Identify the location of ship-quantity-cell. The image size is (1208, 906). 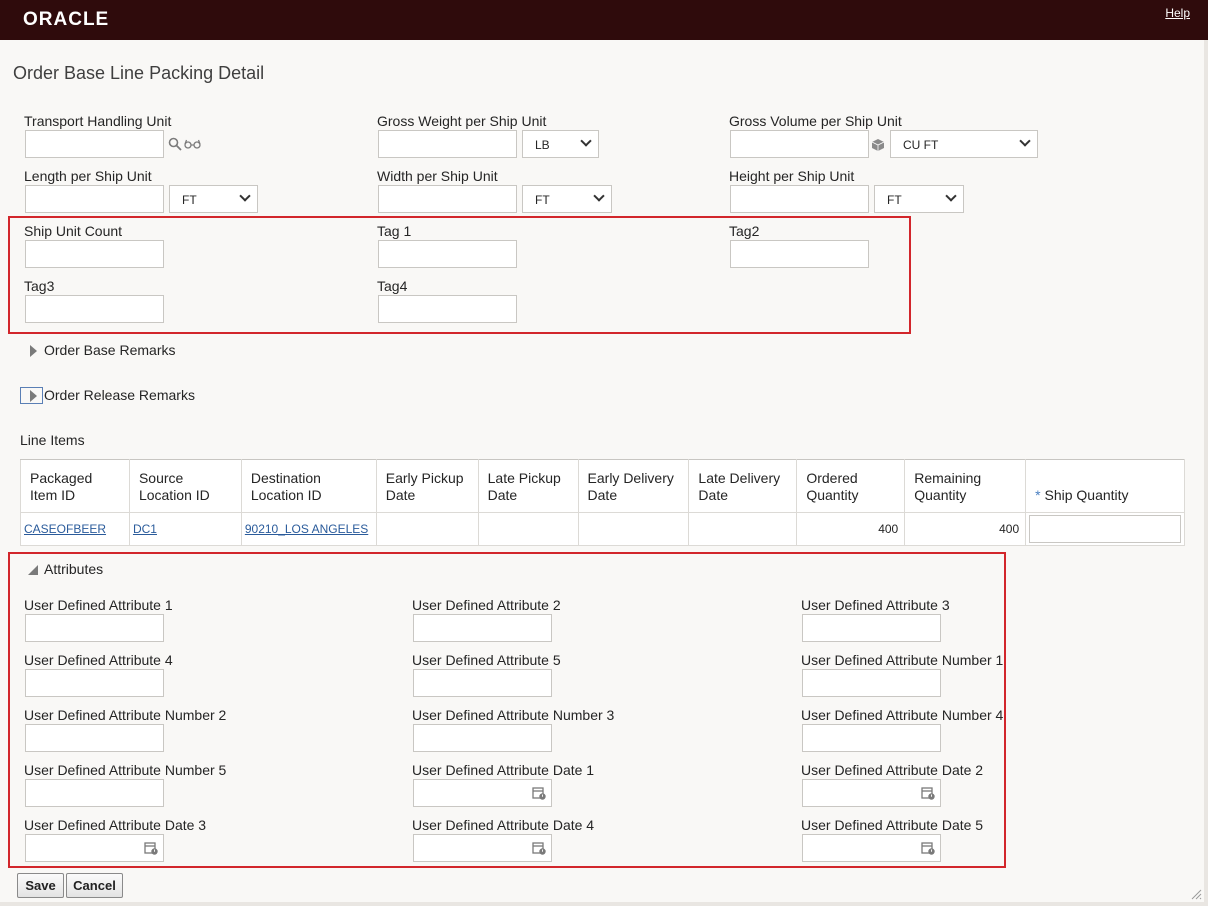
(1105, 529).